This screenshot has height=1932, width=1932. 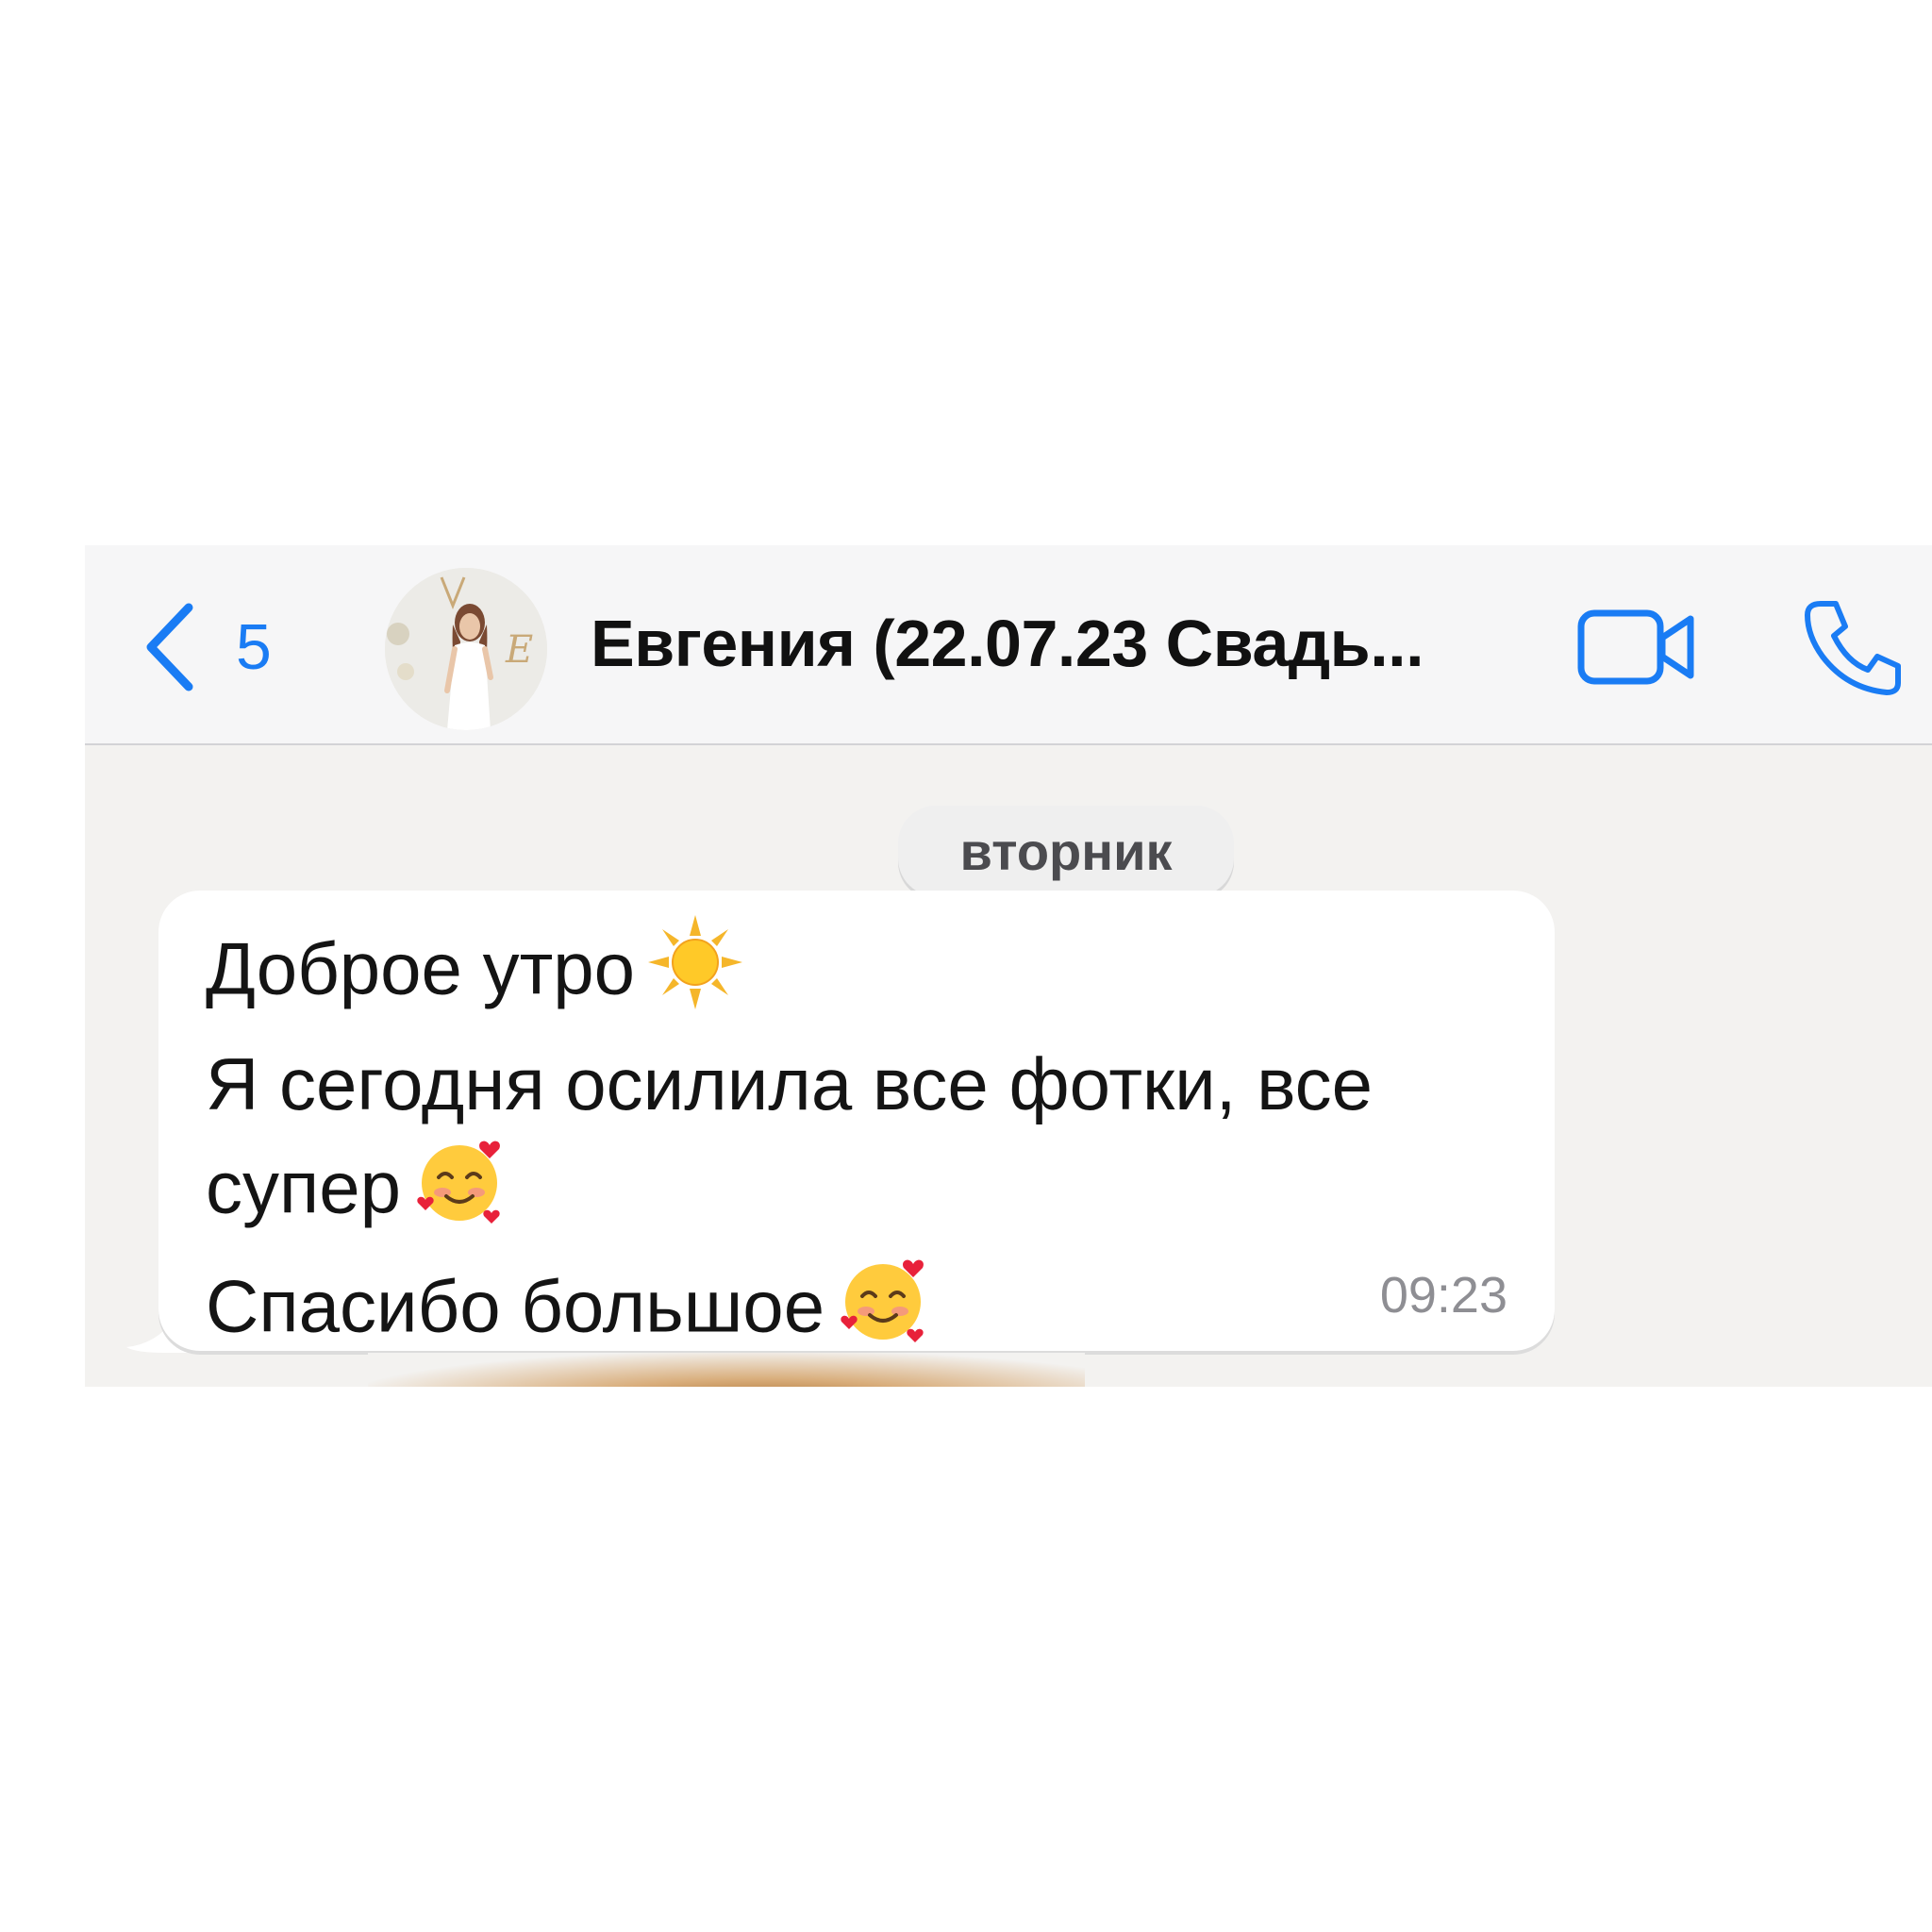 I want to click on unread-count: 5, so click(x=254, y=647).